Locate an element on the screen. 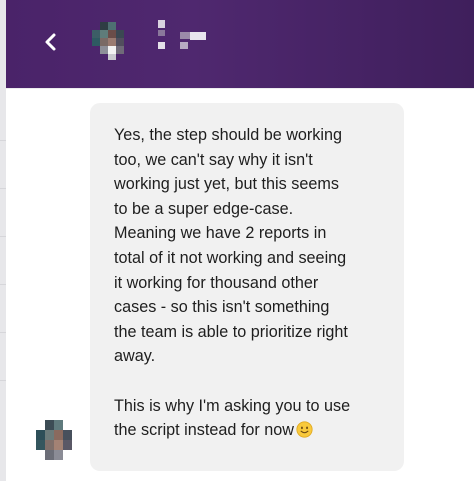  sender-avatar is located at coordinates (54, 440).